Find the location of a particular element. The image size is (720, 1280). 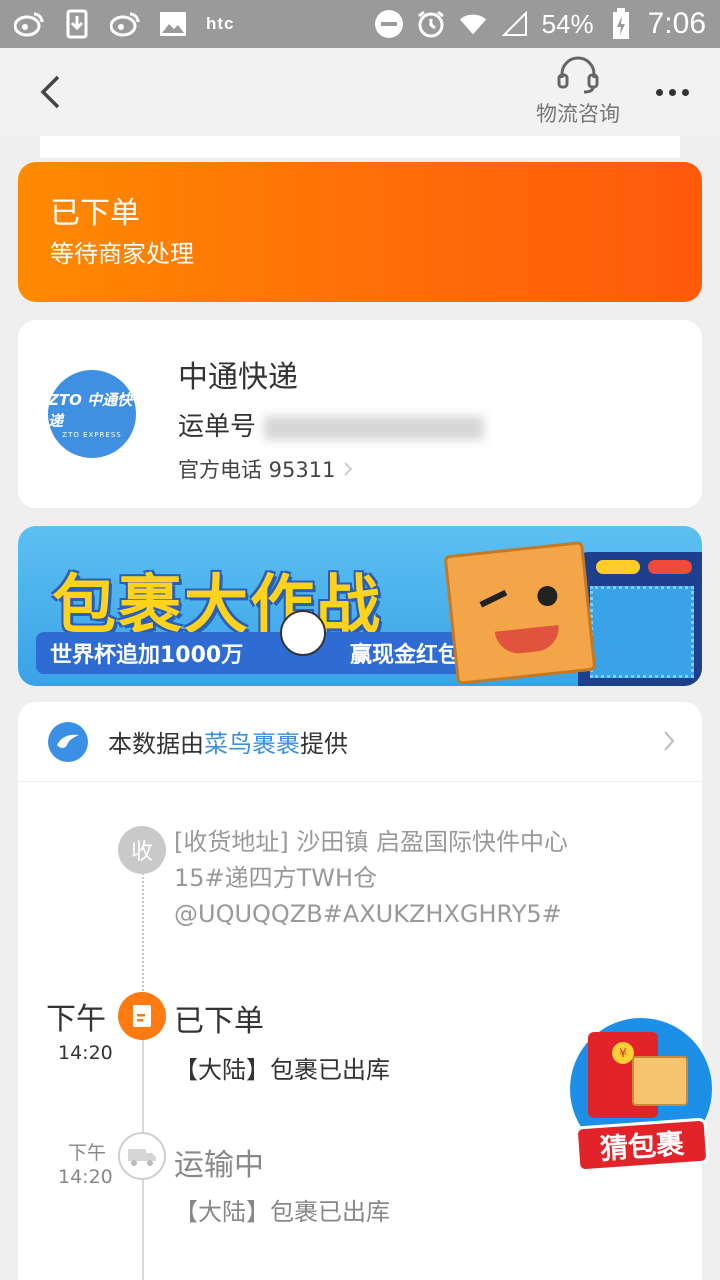

courier-phone-text: 官方电话 95311 is located at coordinates (257, 470).